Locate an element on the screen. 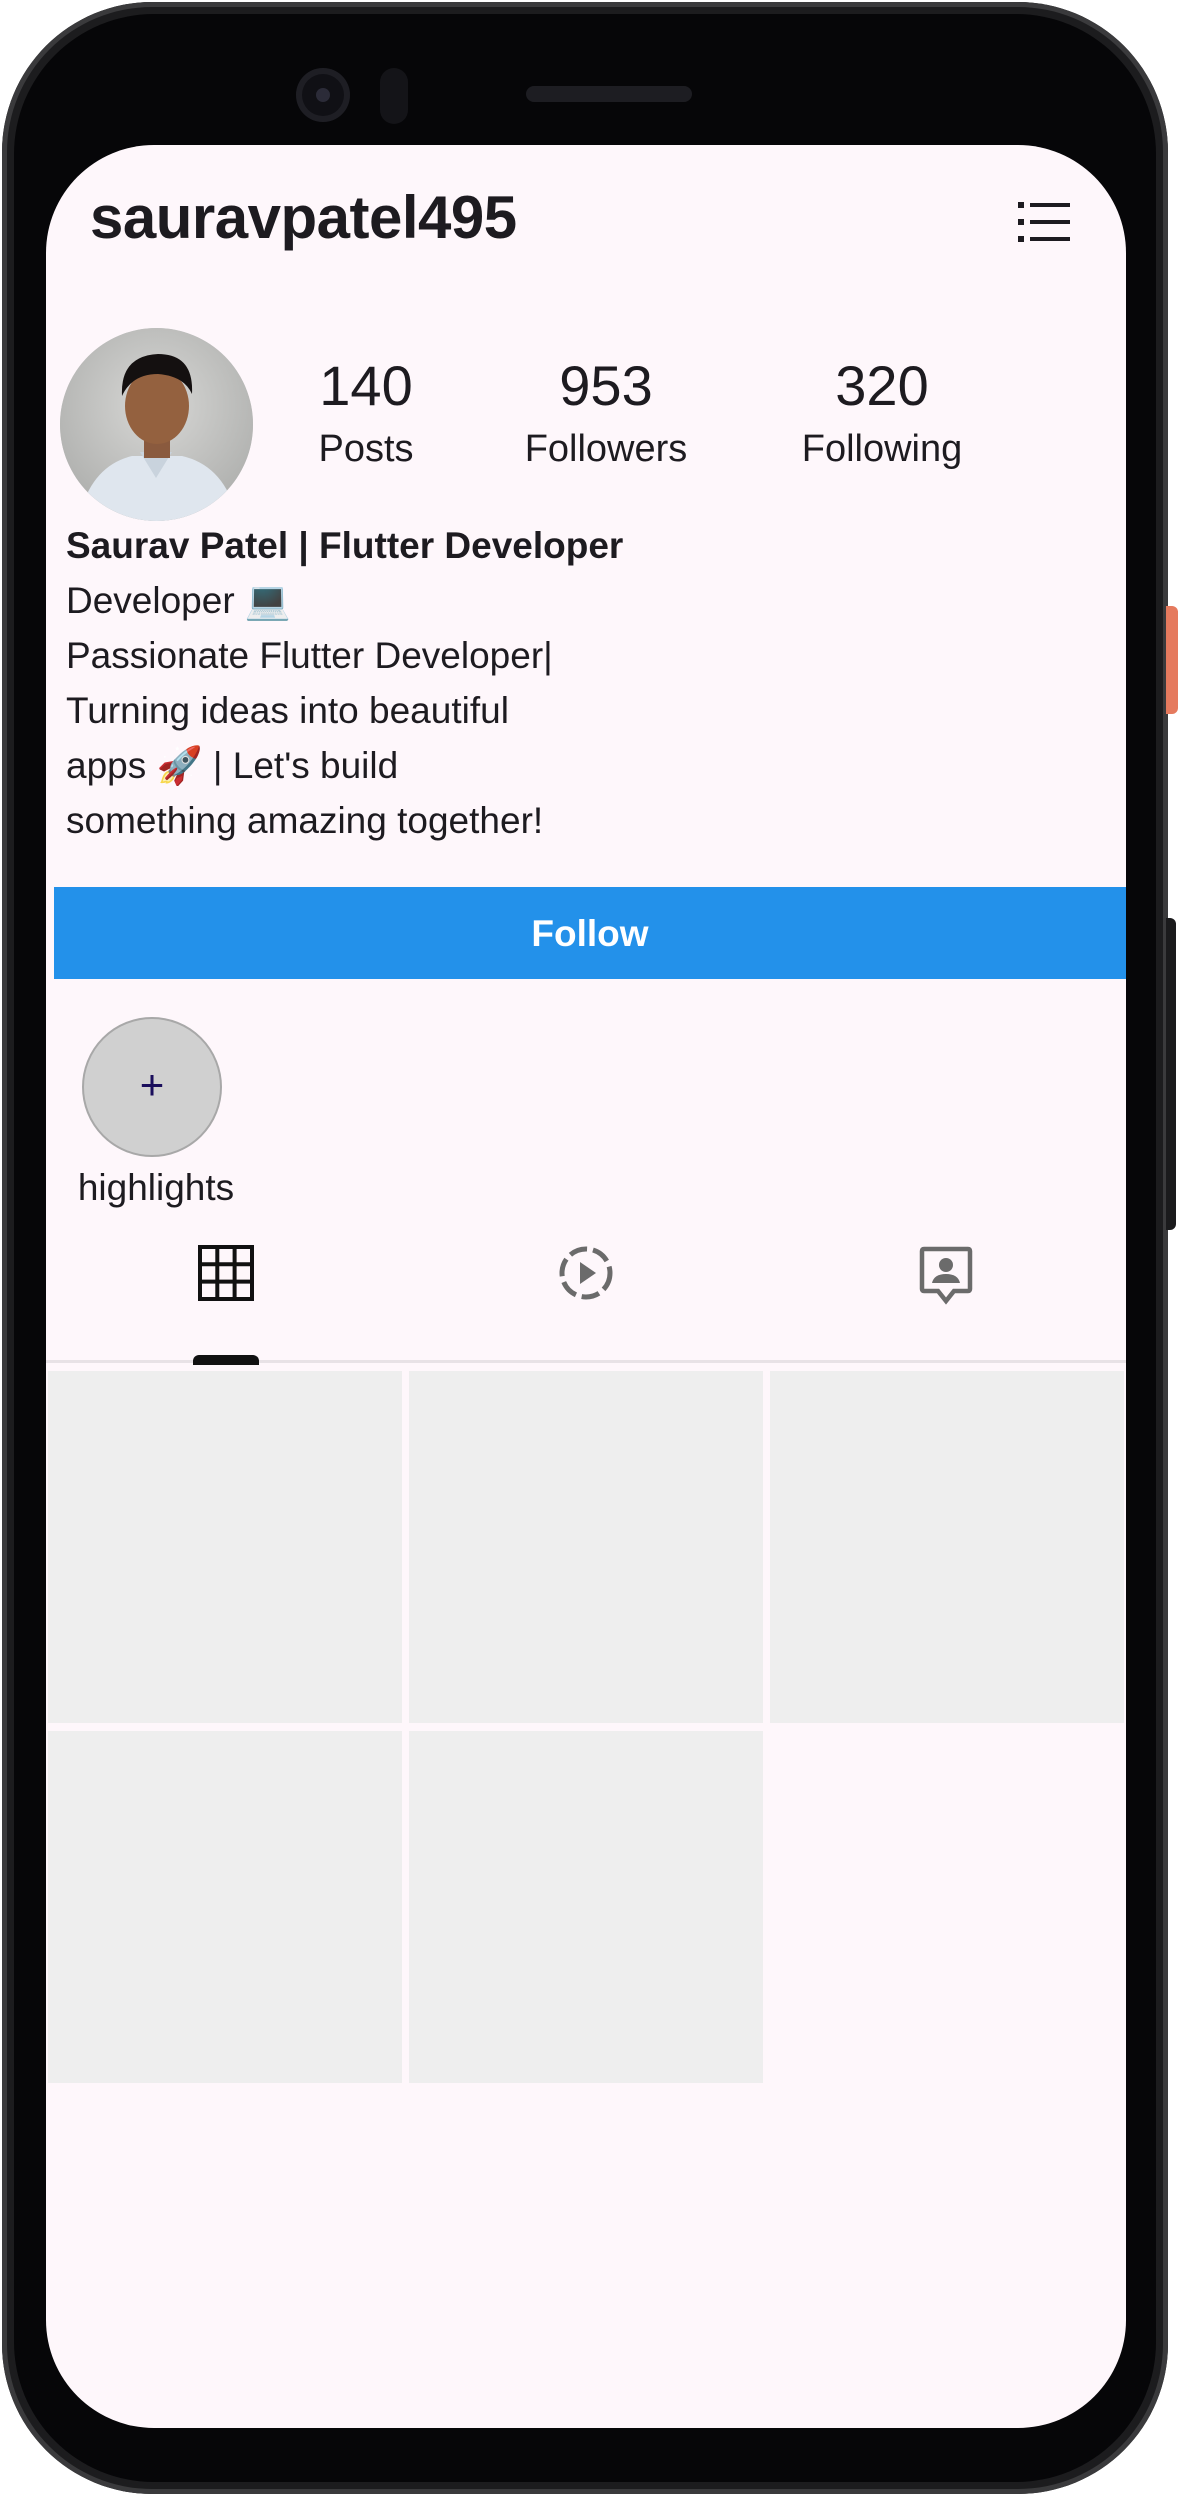 The width and height of the screenshot is (1178, 2498). profile-avatar is located at coordinates (156, 424).